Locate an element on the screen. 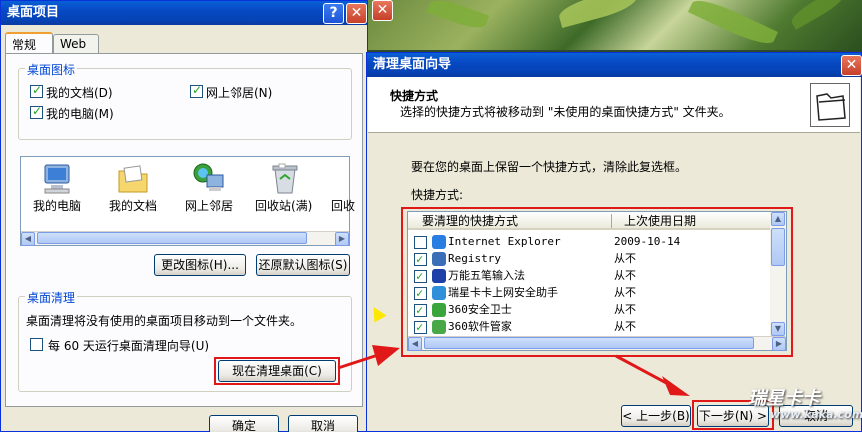 The image size is (862, 432). shortcut-row: Internet Explorer 2009-10-14 is located at coordinates (590, 242).